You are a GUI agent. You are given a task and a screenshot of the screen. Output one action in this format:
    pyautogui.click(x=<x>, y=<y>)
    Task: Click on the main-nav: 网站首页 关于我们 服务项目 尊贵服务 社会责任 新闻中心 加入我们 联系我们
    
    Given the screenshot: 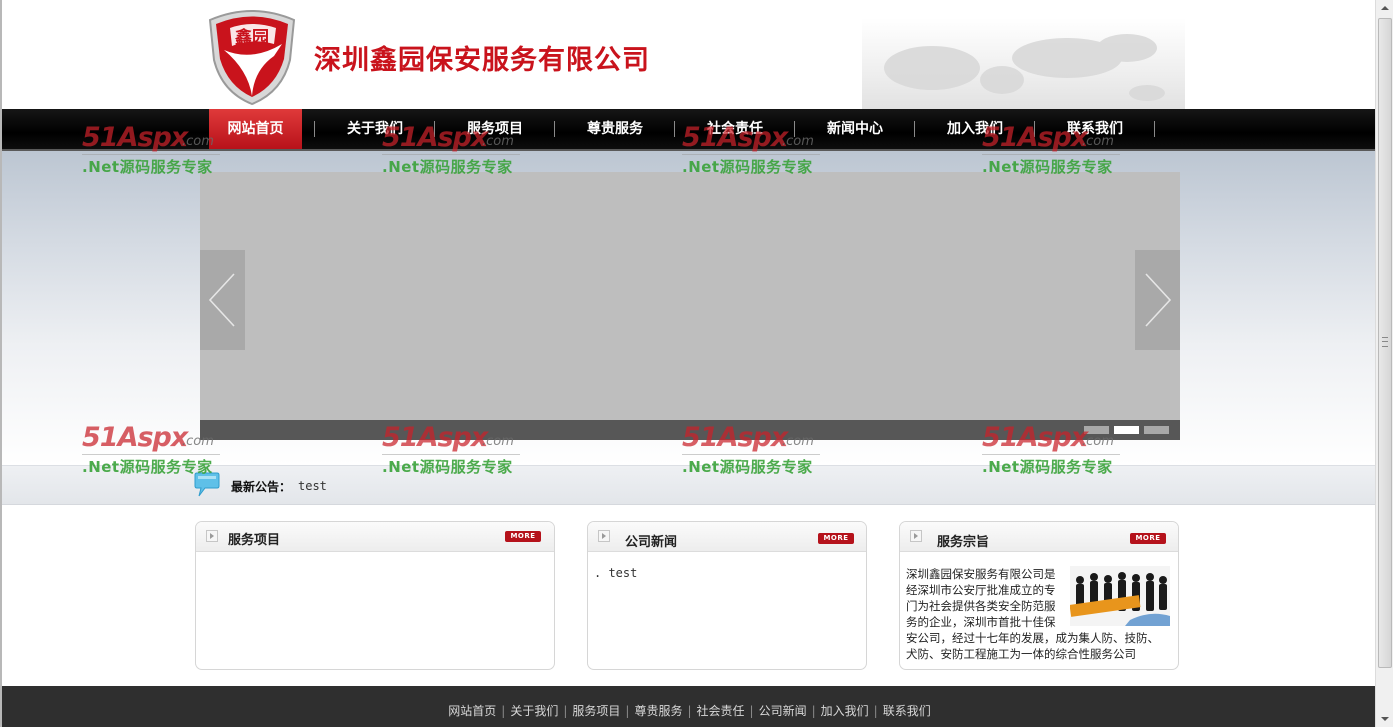 What is the action you would take?
    pyautogui.click(x=688, y=130)
    